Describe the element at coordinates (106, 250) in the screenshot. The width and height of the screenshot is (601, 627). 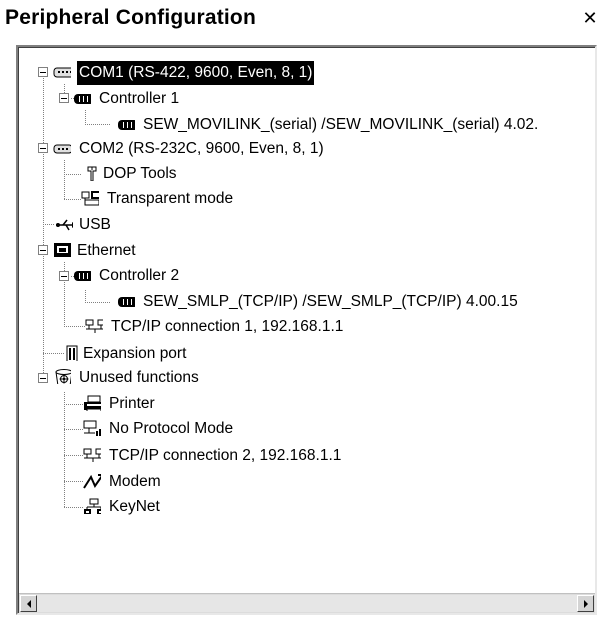
I see `tree-label-ethernet: Ethernet` at that location.